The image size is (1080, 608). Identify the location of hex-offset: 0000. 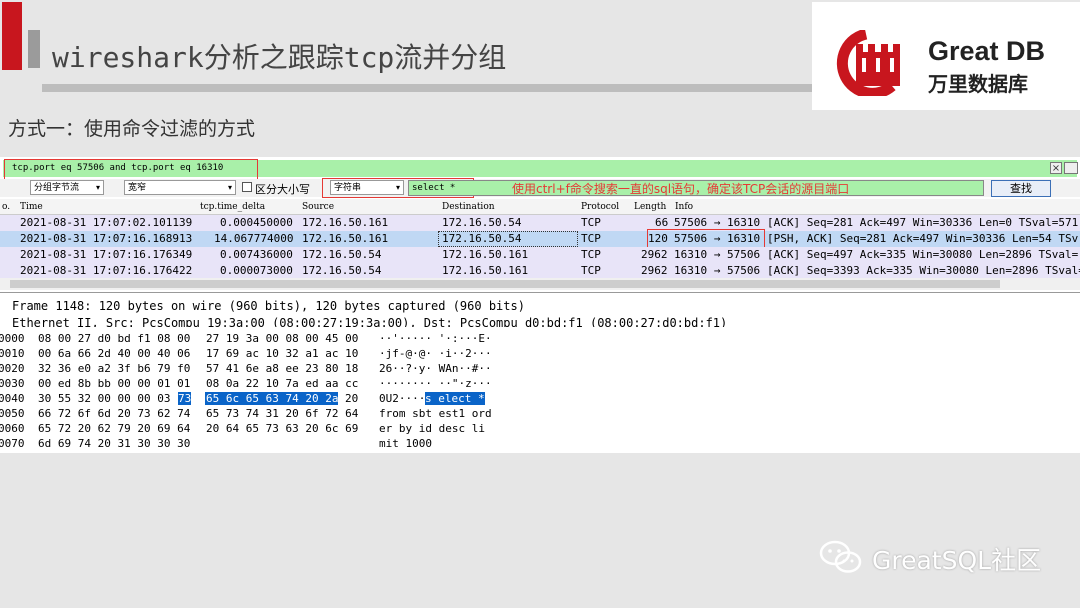
(12, 338).